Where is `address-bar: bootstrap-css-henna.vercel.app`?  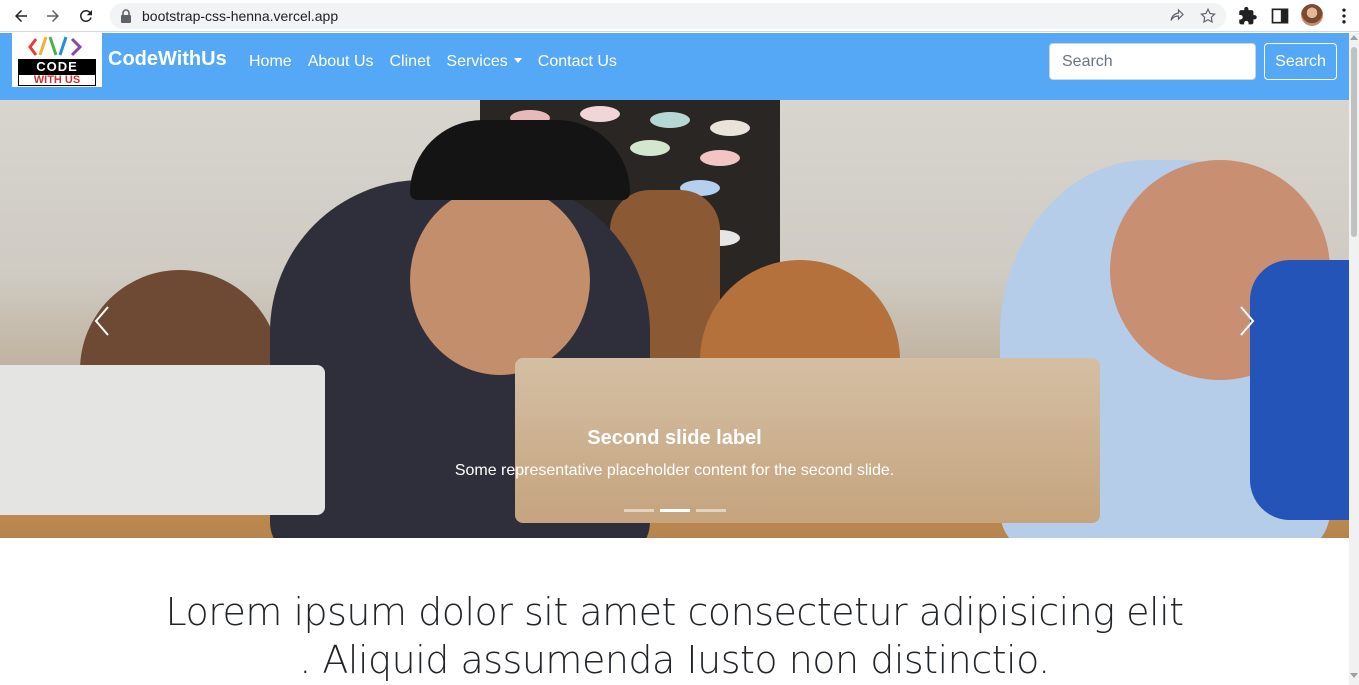
address-bar: bootstrap-css-henna.vercel.app is located at coordinates (668, 16).